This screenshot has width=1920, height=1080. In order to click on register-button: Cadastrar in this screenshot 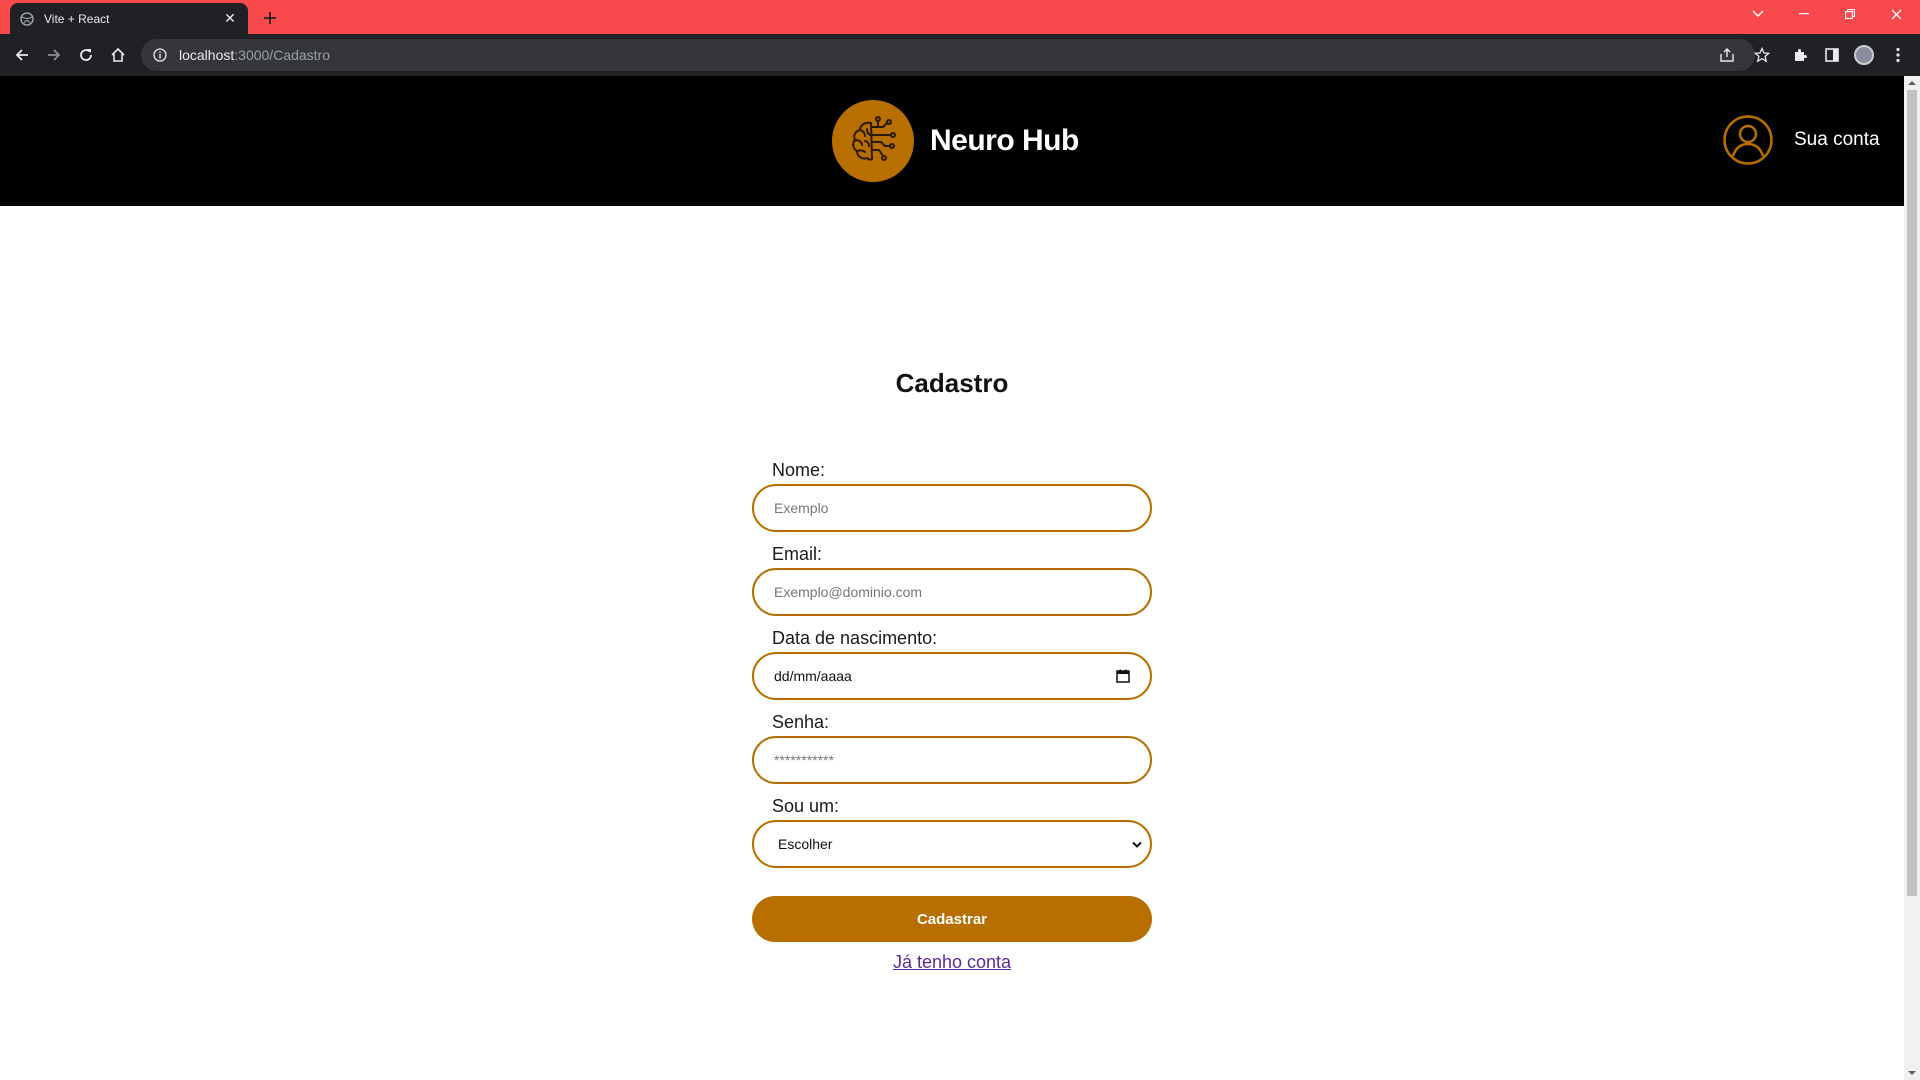, I will do `click(952, 919)`.